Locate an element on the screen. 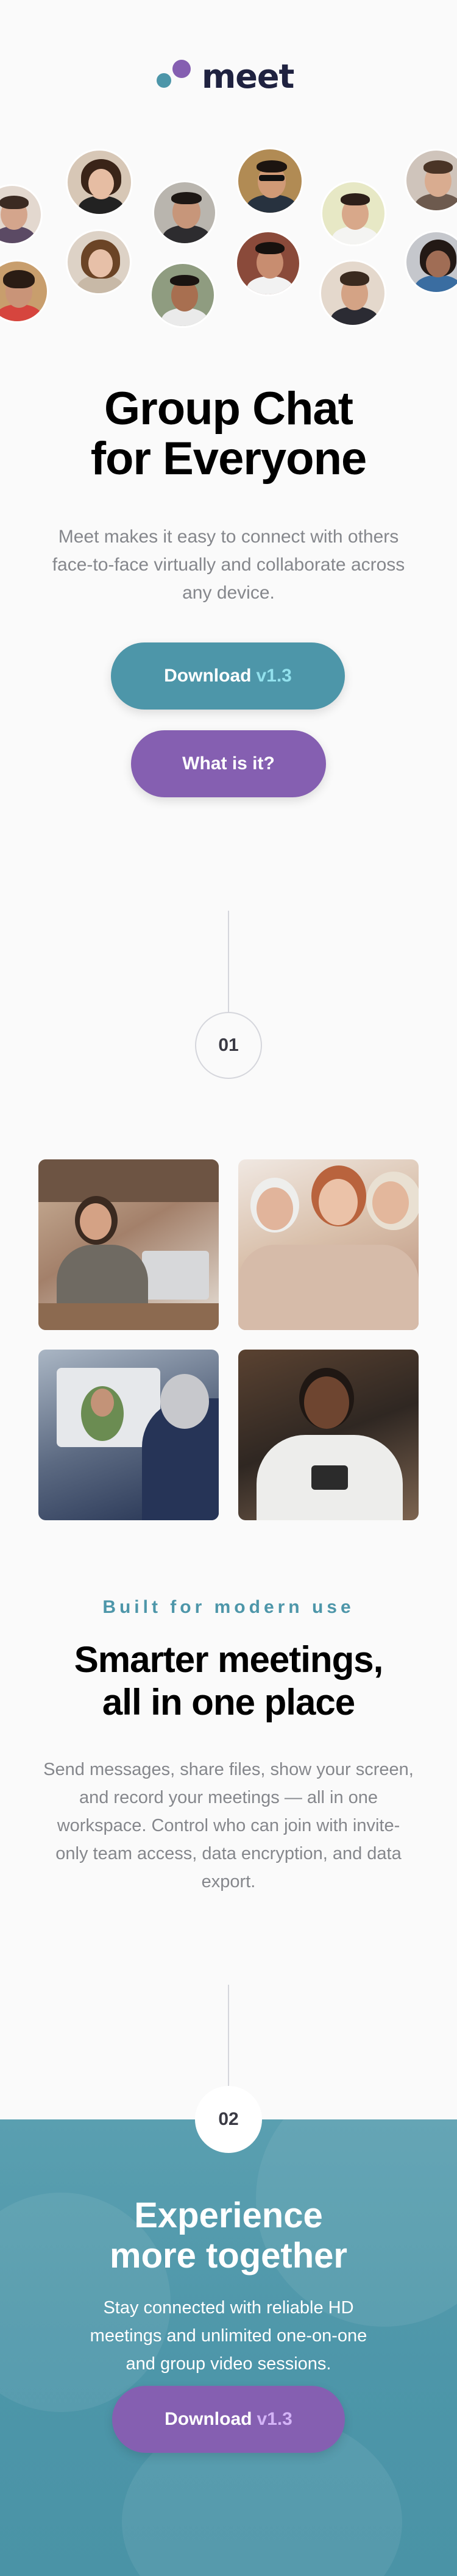  download-button: Download v1.3 is located at coordinates (228, 676).